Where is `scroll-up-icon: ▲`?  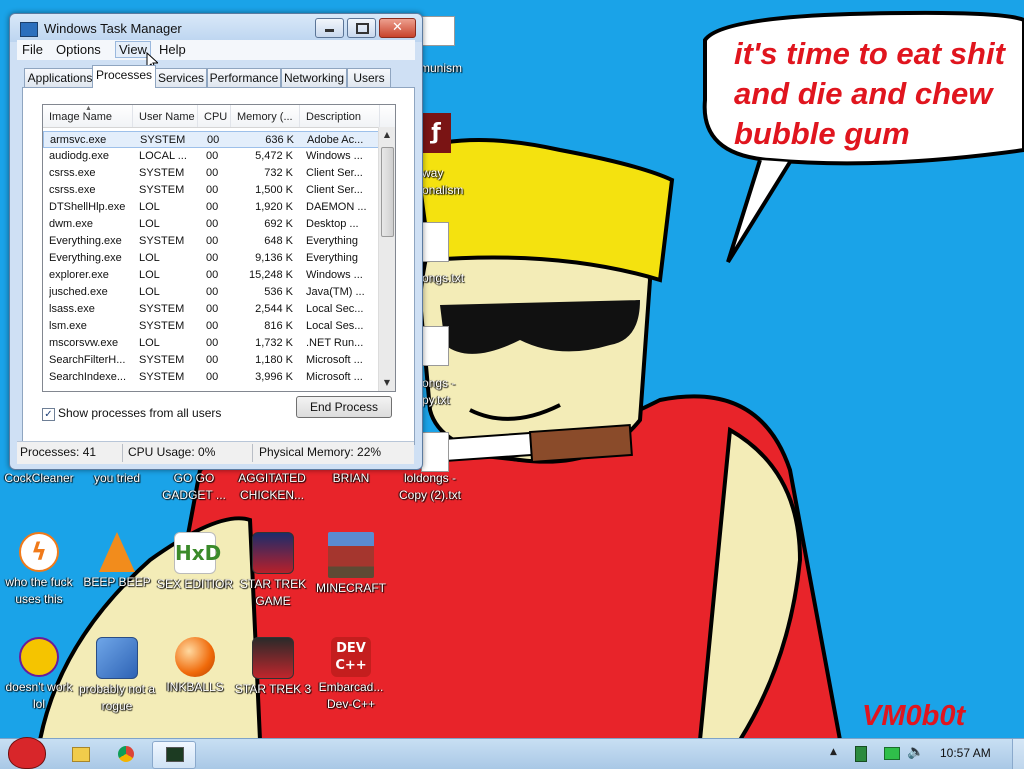 scroll-up-icon: ▲ is located at coordinates (387, 135).